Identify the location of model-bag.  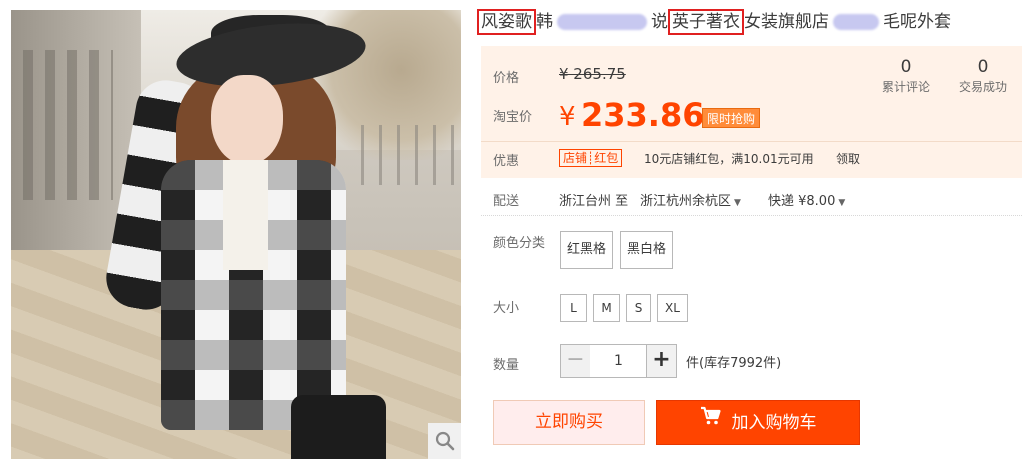
(338, 427).